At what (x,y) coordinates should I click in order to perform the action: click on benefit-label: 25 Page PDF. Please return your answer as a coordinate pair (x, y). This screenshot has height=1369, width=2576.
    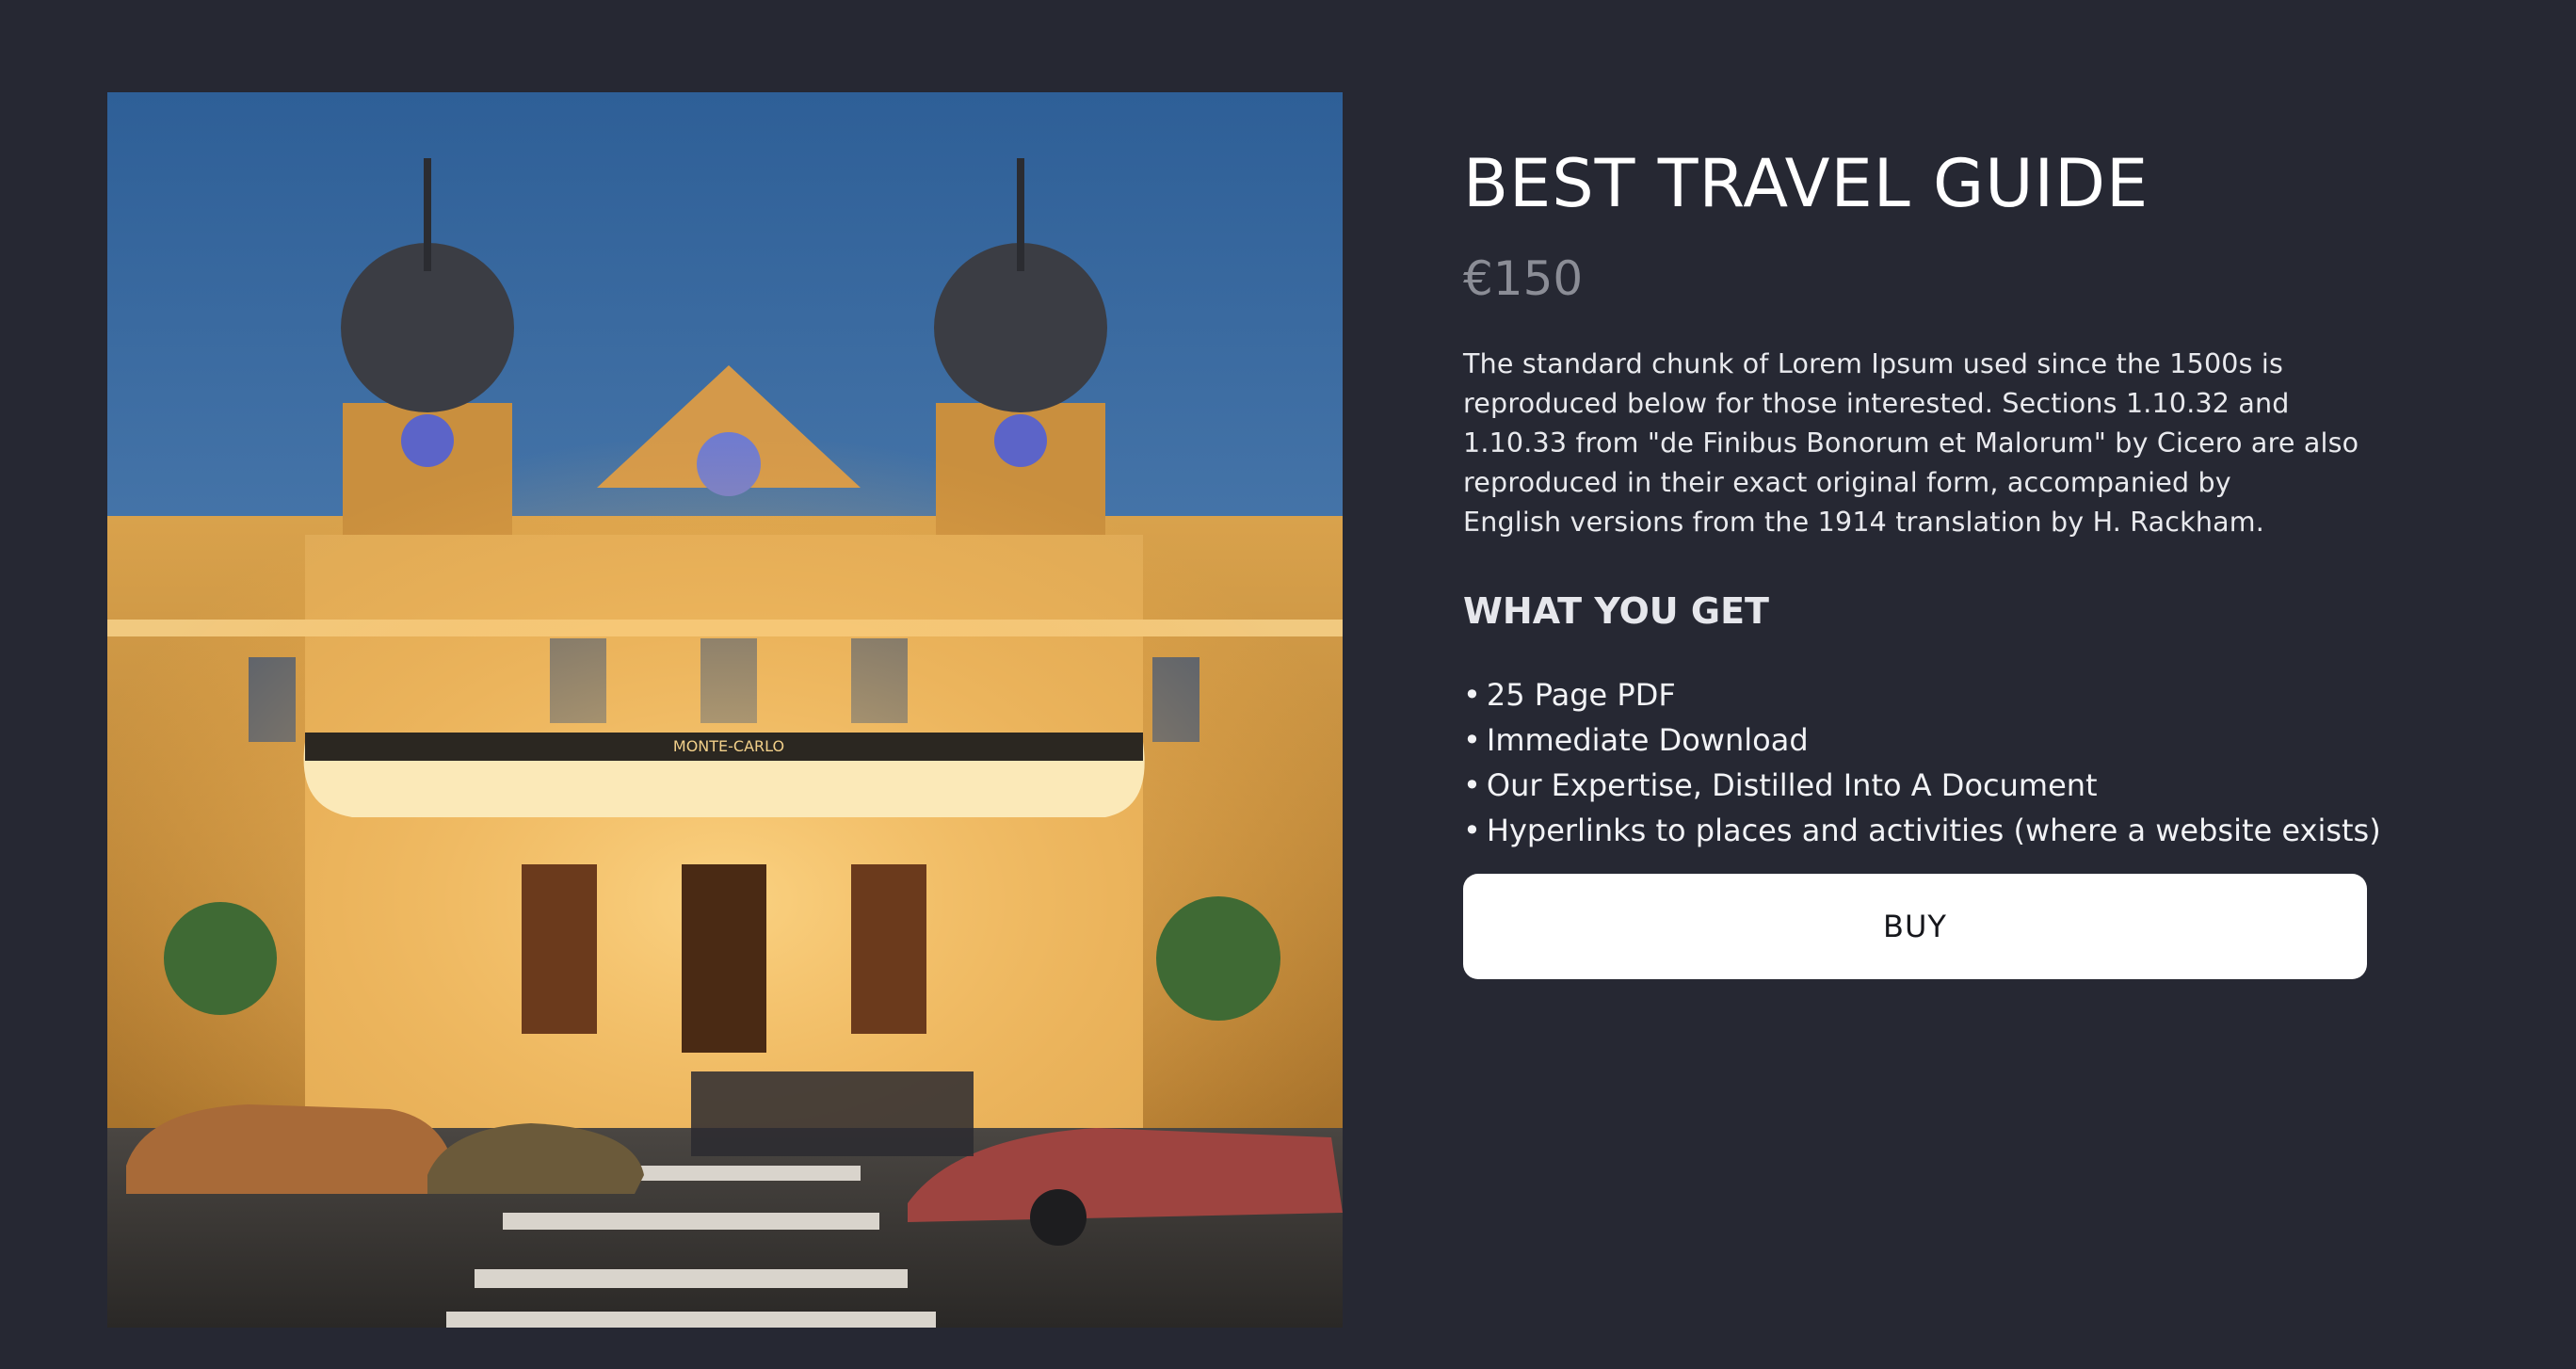
    Looking at the image, I should click on (1581, 695).